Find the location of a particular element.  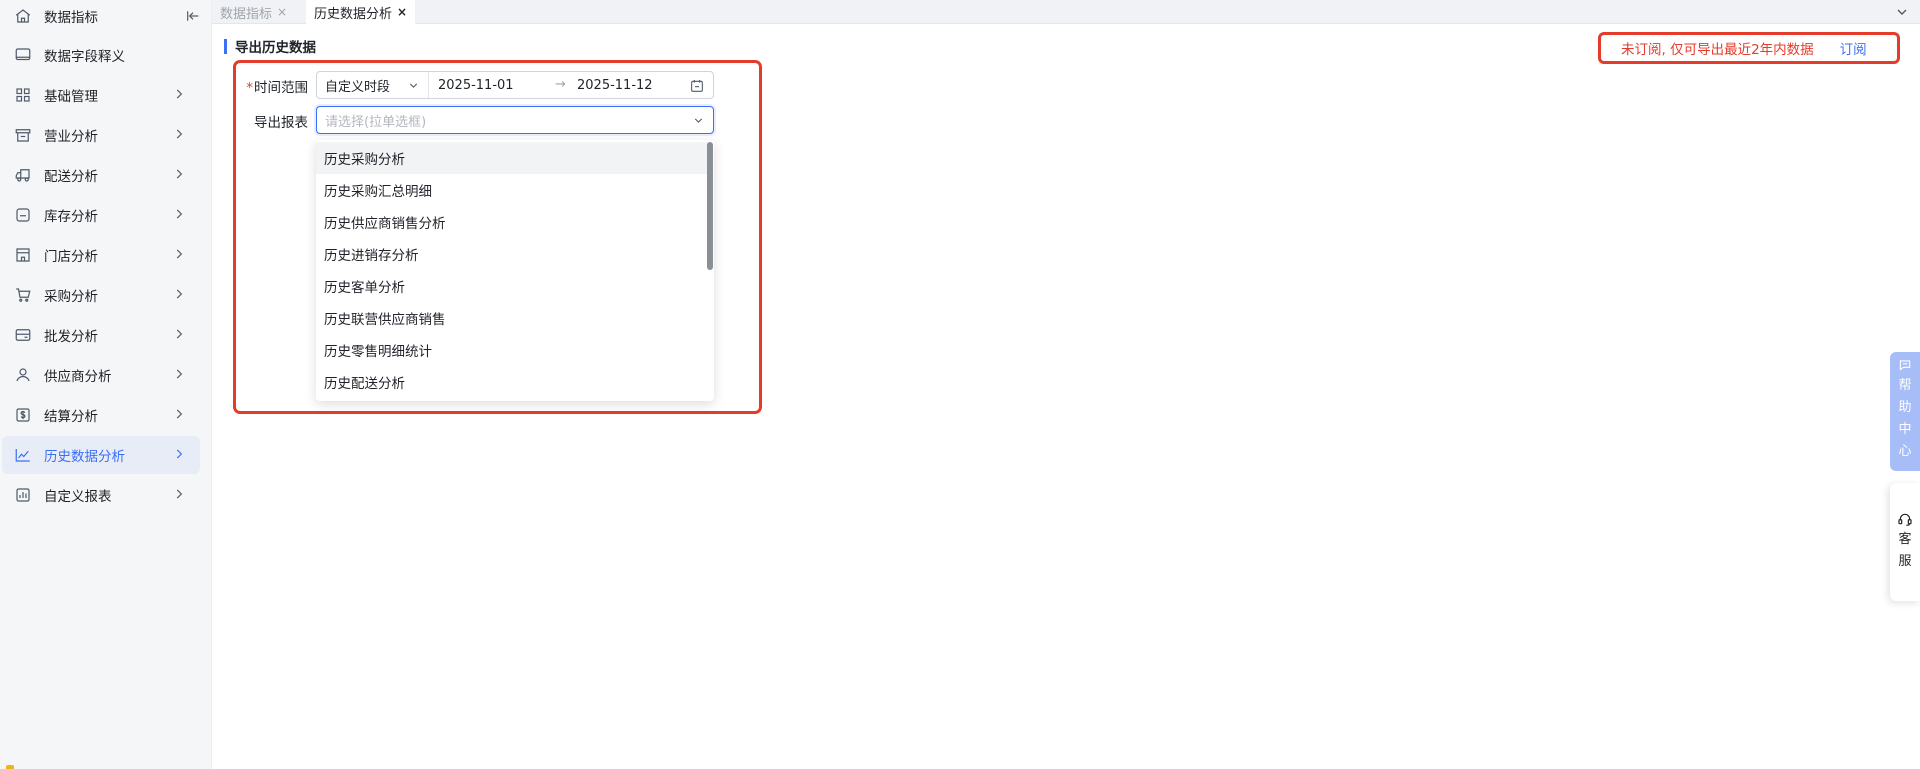

tab-bar: 数据指标 × 历史数据分析 × is located at coordinates (1066, 12).